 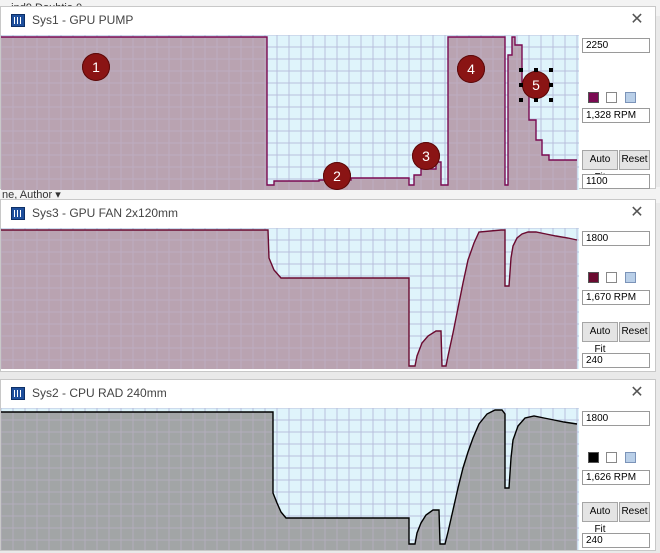 I want to click on annotation-marker-2: 2, so click(x=337, y=176).